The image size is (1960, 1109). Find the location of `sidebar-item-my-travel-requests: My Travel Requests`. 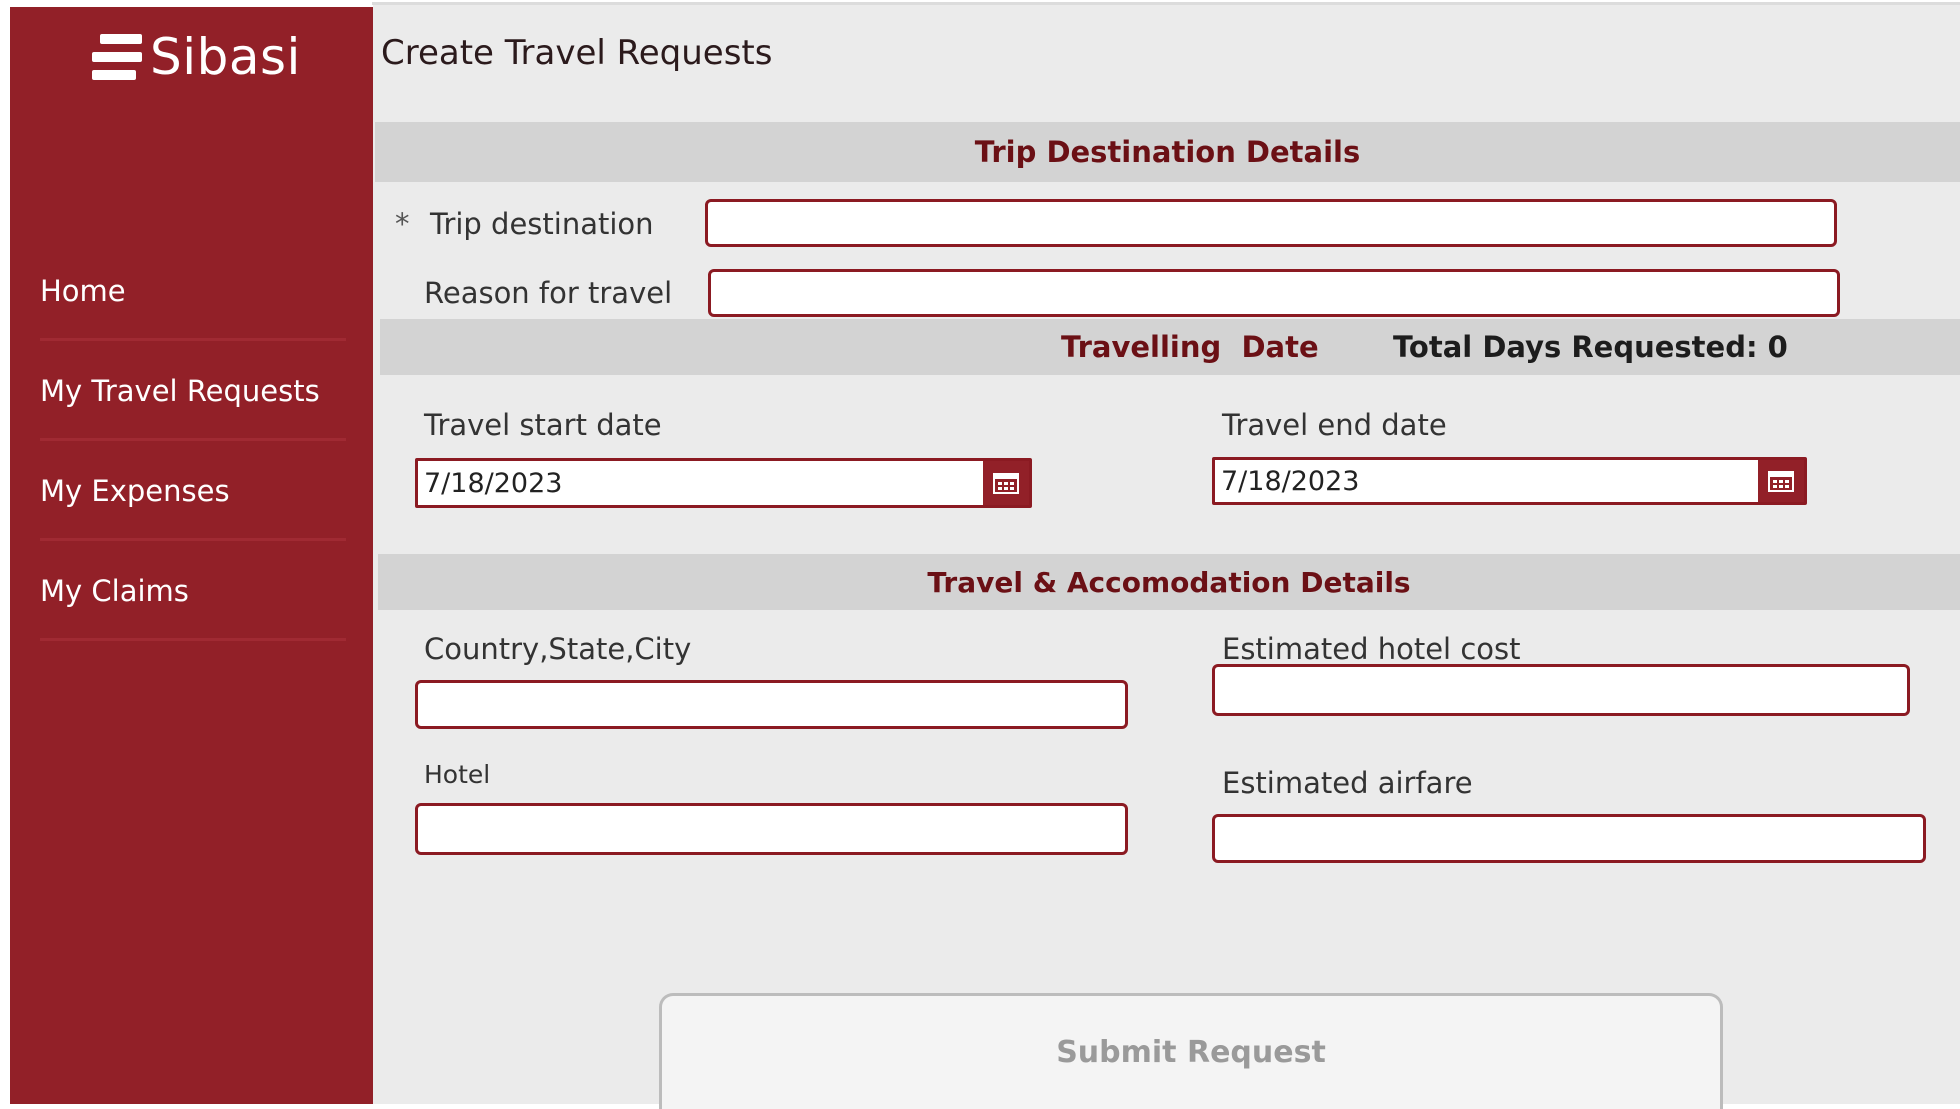

sidebar-item-my-travel-requests: My Travel Requests is located at coordinates (193, 392).